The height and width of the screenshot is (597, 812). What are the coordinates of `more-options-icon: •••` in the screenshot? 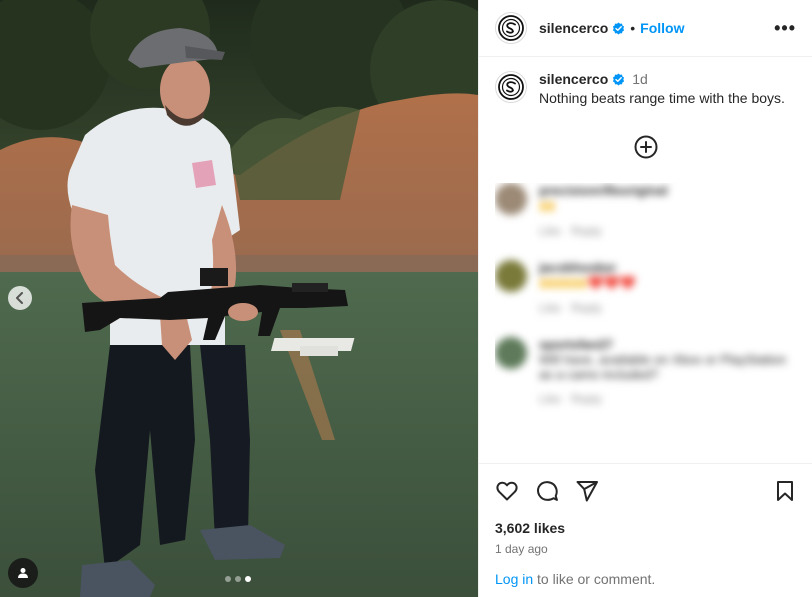 It's located at (785, 28).